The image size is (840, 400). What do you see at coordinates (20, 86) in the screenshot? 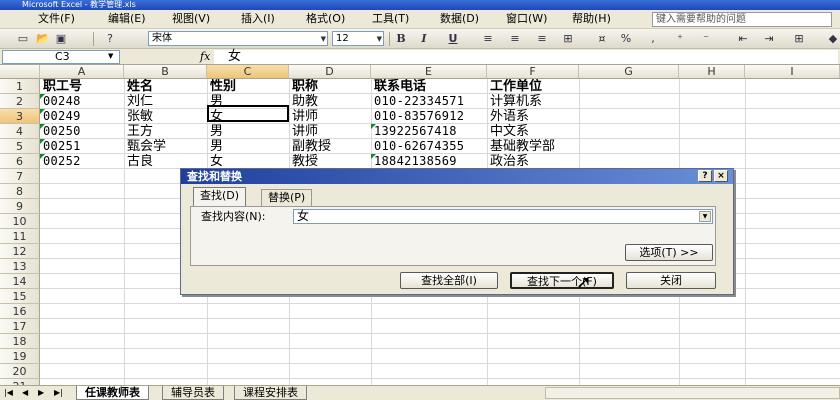
I see `row-header: 1` at bounding box center [20, 86].